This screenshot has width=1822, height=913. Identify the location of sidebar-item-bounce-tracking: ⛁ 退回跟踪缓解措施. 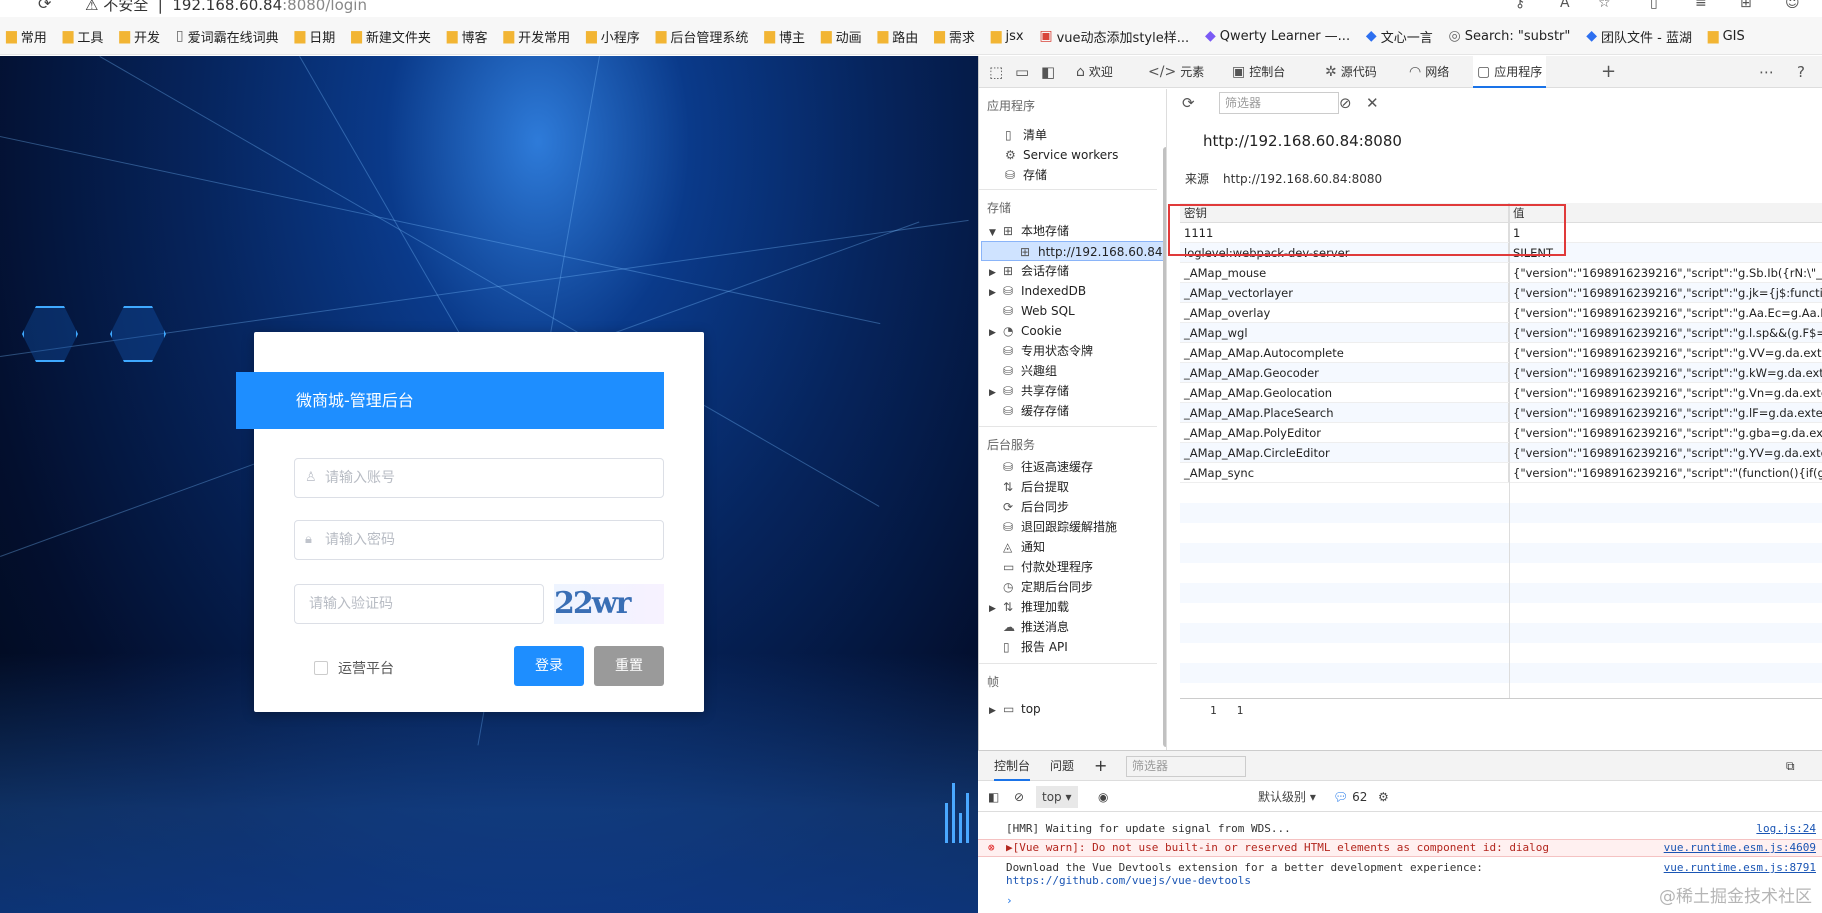
(1060, 527).